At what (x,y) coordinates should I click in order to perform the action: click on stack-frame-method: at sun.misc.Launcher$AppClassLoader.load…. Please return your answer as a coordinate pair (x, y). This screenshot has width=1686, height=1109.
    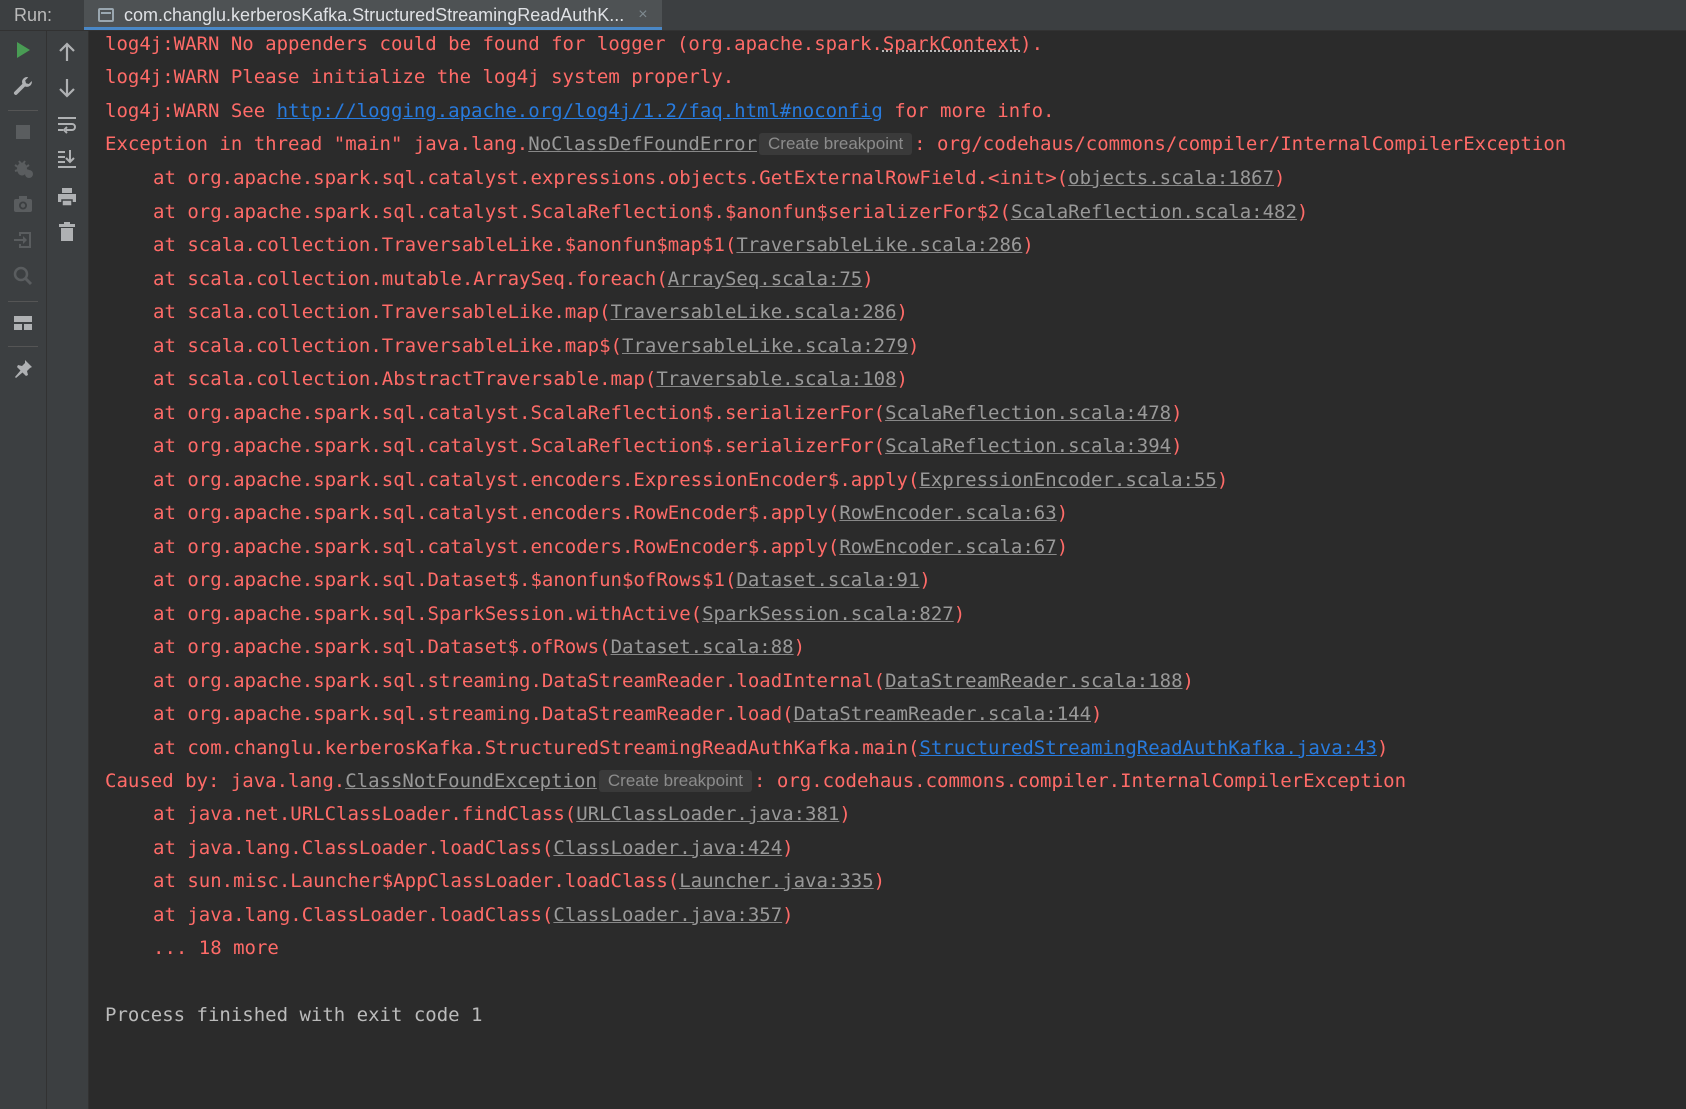
    Looking at the image, I should click on (416, 881).